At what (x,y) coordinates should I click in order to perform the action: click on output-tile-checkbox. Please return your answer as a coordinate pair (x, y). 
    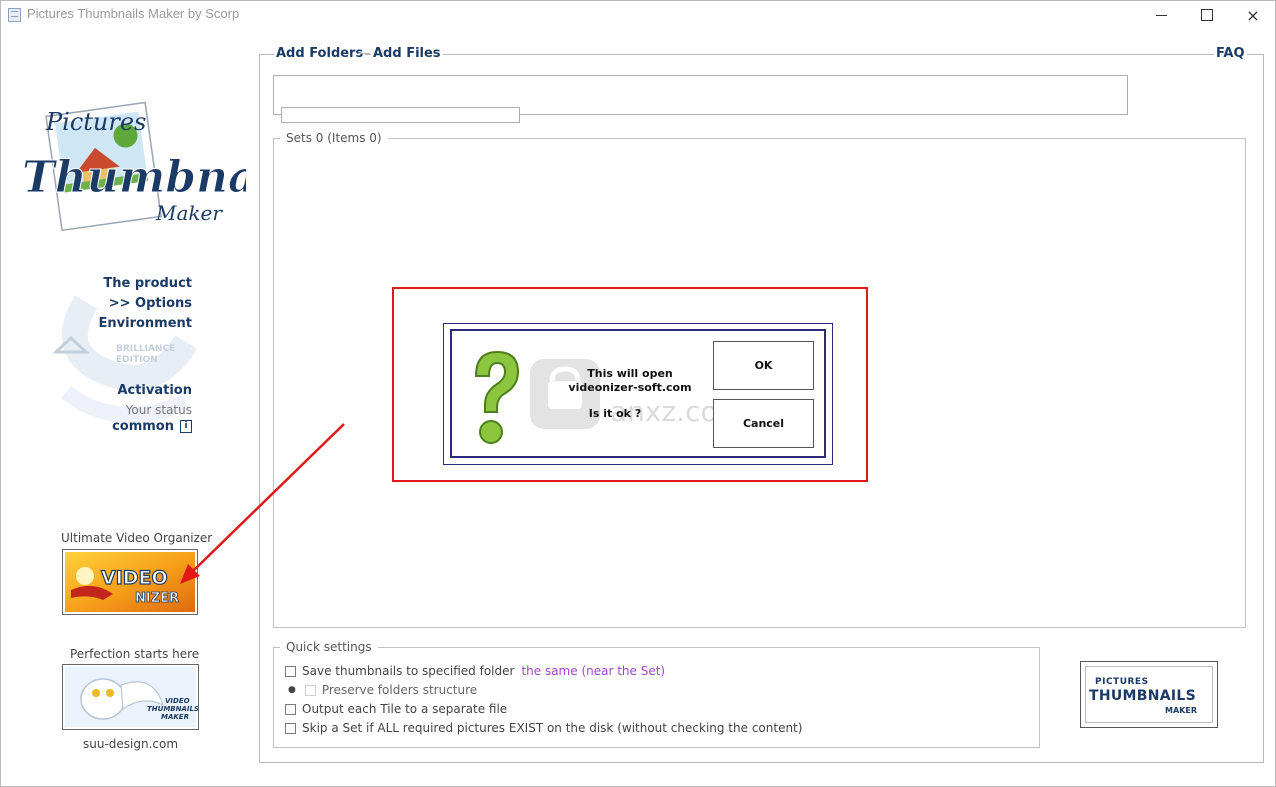
    Looking at the image, I should click on (290, 709).